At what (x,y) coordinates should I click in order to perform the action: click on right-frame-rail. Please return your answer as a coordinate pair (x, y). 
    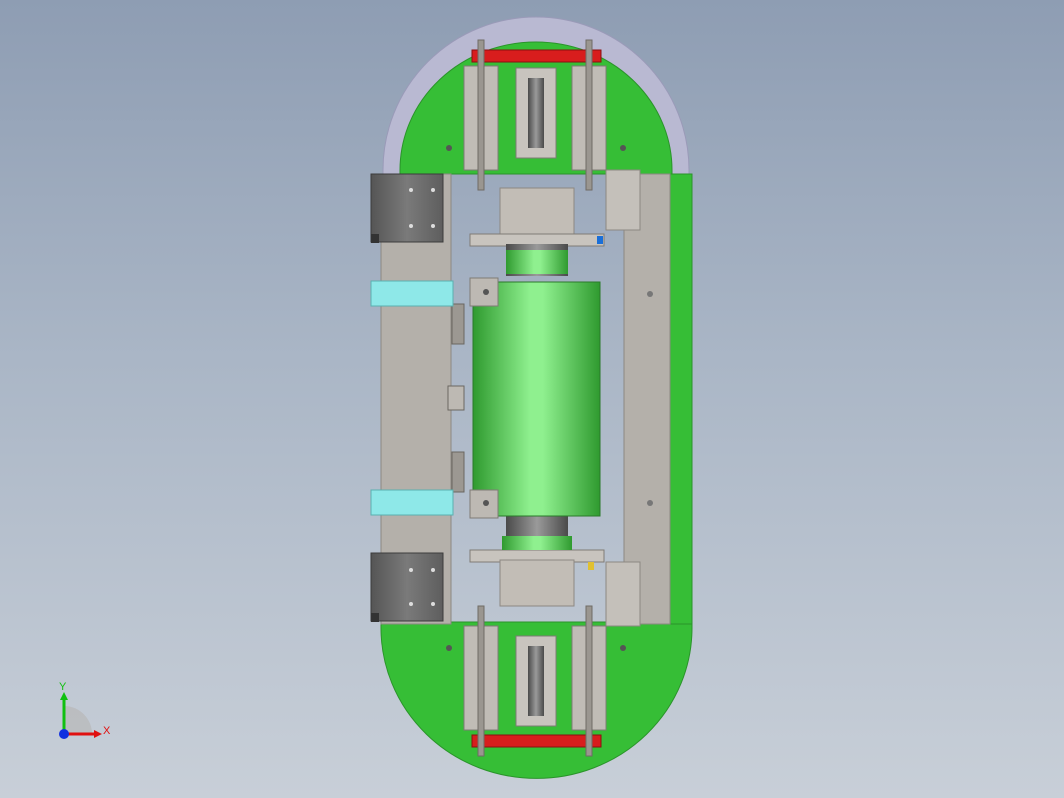
    Looking at the image, I should click on (647, 399).